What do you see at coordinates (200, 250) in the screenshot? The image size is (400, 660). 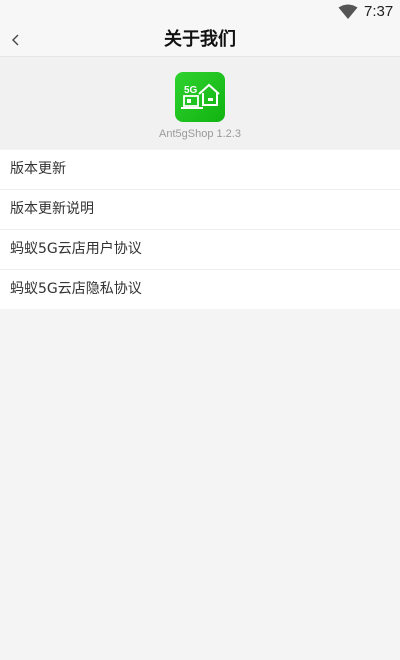 I see `menu-item-user-agreement: 蚂蚁5G云店用户协议` at bounding box center [200, 250].